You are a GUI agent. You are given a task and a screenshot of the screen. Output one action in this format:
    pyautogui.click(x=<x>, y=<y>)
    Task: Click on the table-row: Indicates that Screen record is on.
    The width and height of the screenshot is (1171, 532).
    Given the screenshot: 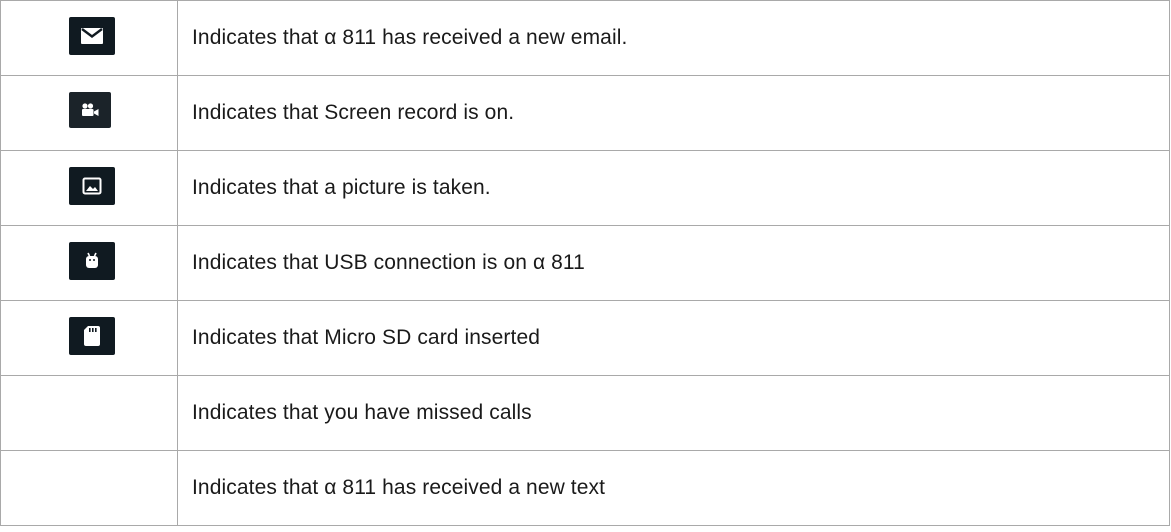 What is the action you would take?
    pyautogui.click(x=585, y=113)
    